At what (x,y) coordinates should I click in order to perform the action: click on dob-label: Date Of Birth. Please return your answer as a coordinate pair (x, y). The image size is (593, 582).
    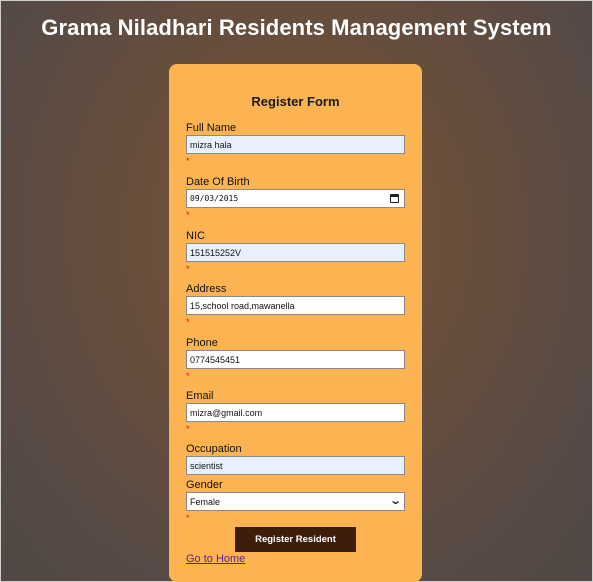
    Looking at the image, I should click on (218, 182).